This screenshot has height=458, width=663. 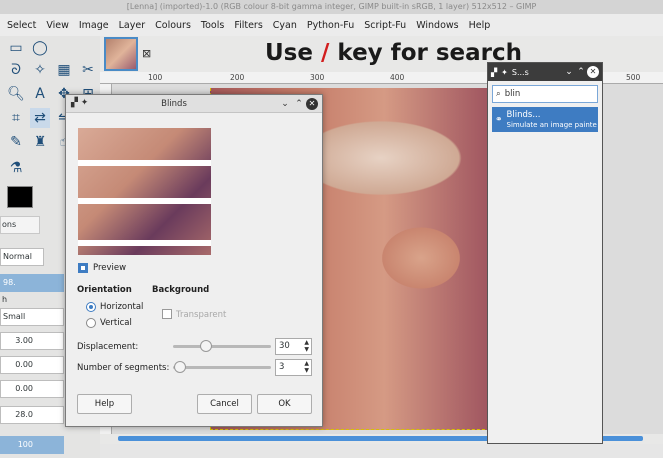 What do you see at coordinates (104, 404) in the screenshot?
I see `help-button: Help` at bounding box center [104, 404].